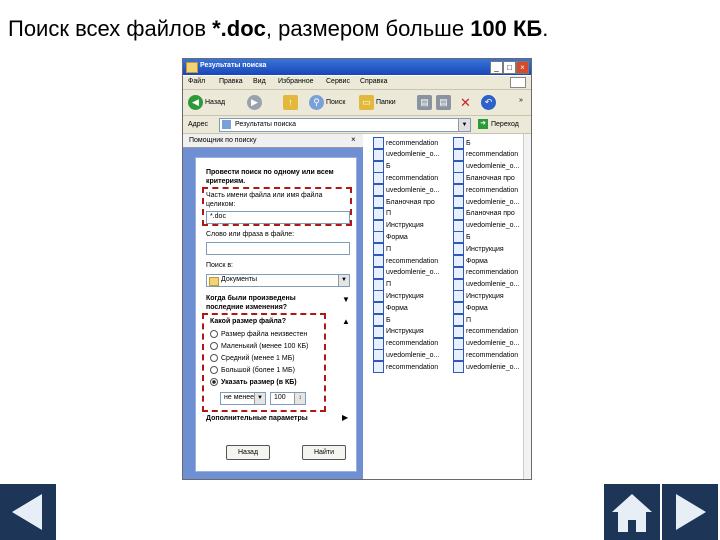 This screenshot has height=540, width=720. I want to click on back-button: ◀ Назад, so click(206, 102).